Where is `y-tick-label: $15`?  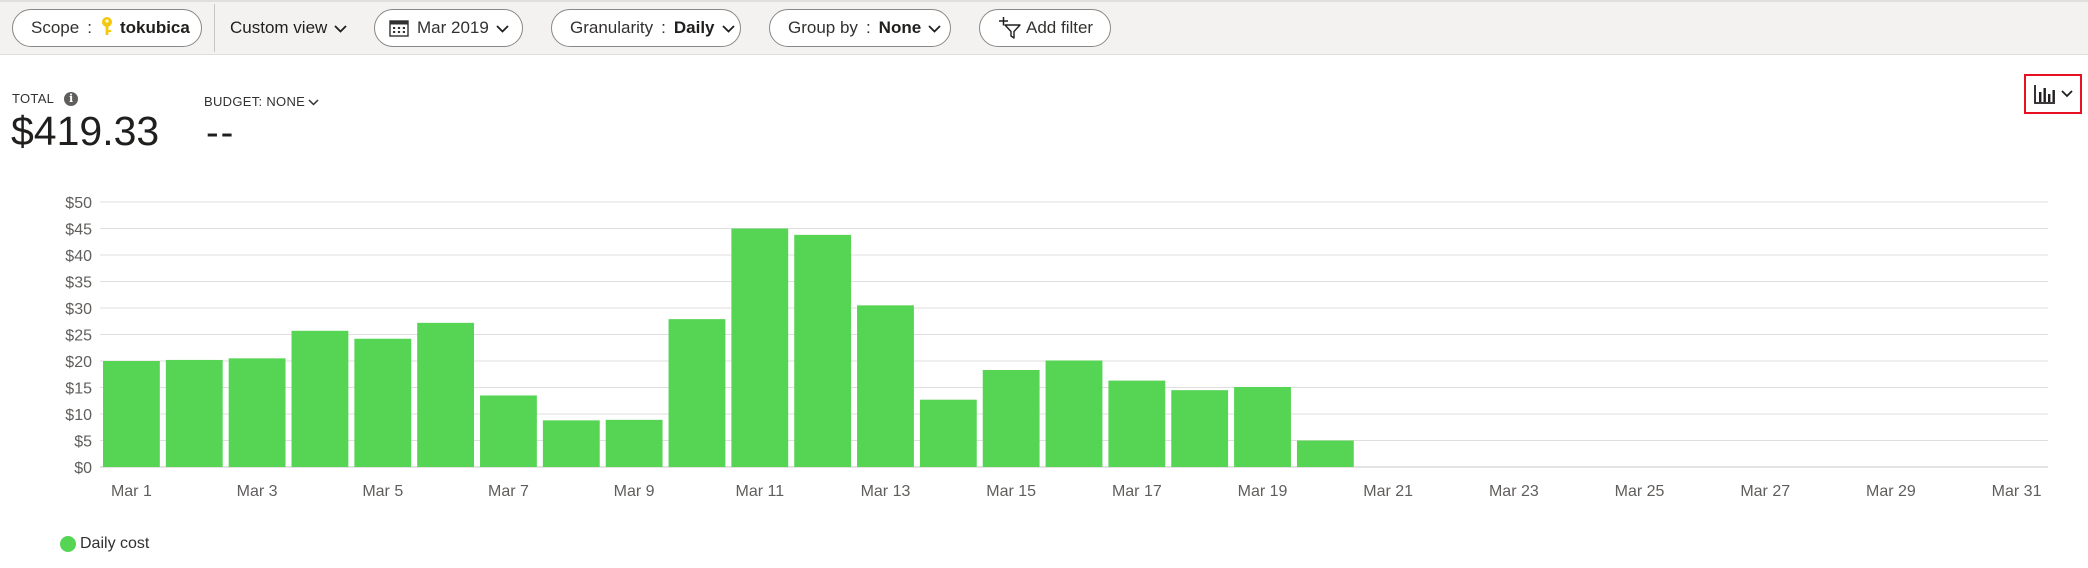
y-tick-label: $15 is located at coordinates (78, 389).